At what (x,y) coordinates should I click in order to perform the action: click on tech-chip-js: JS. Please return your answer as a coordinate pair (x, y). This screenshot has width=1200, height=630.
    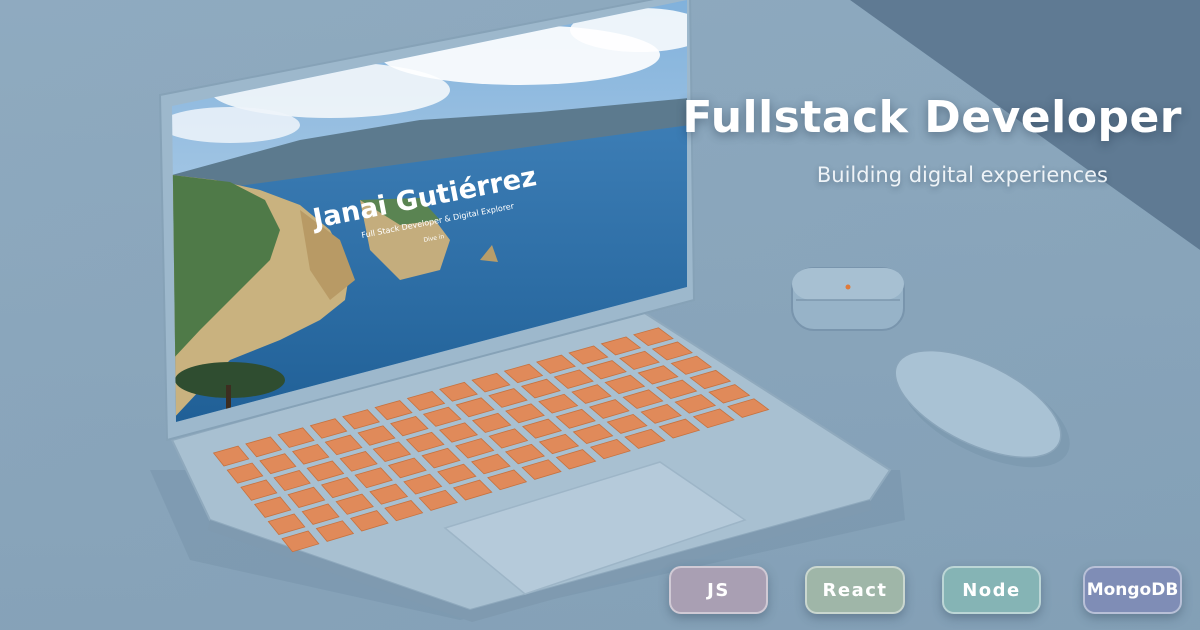
    Looking at the image, I should click on (718, 590).